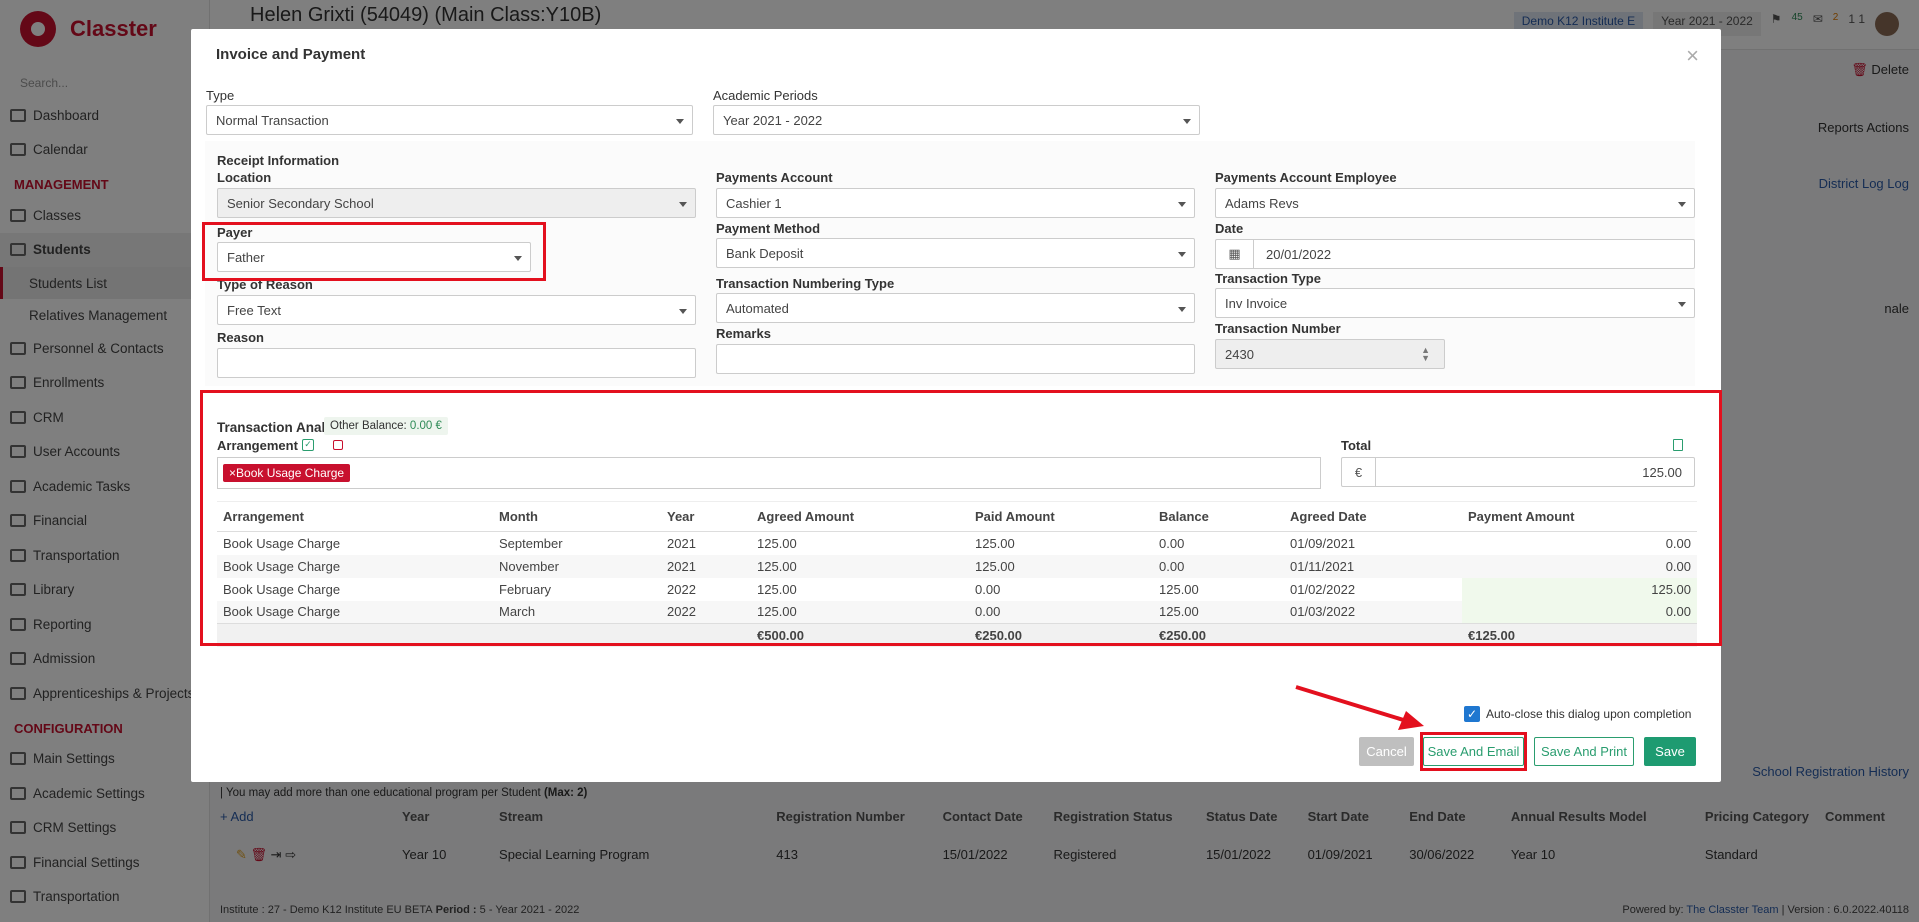 This screenshot has width=1919, height=922. I want to click on reason-label: Reason, so click(240, 337).